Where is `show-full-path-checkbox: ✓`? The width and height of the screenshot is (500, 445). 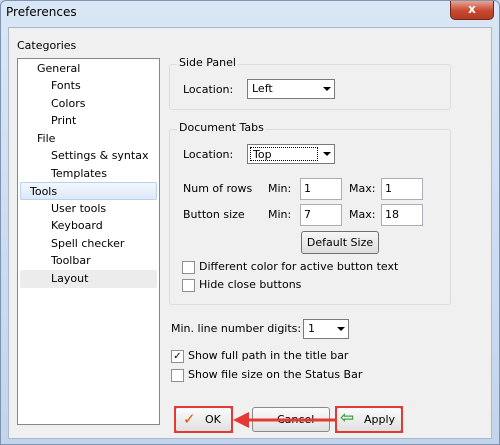
show-full-path-checkbox: ✓ is located at coordinates (177, 356).